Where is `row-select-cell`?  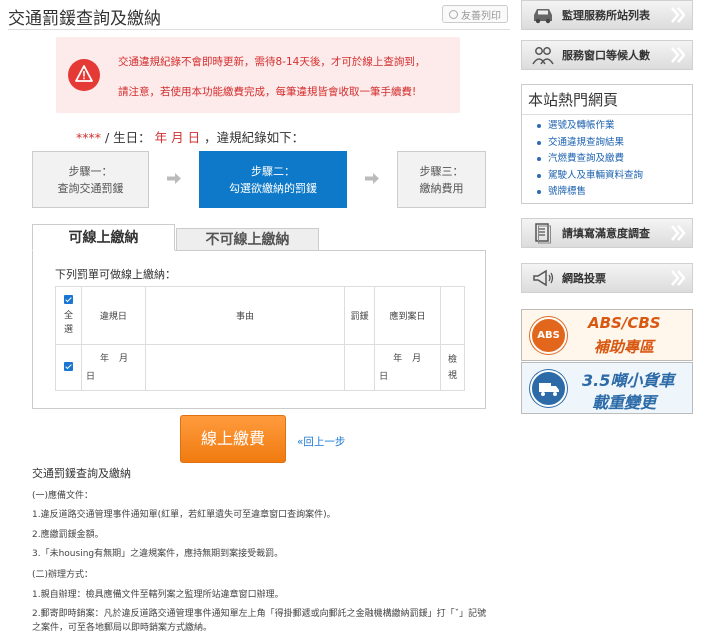
row-select-cell is located at coordinates (68, 367).